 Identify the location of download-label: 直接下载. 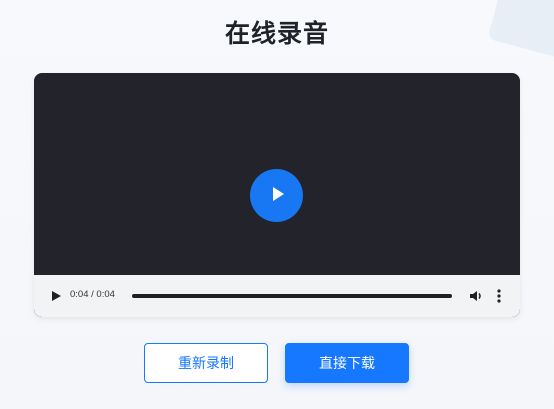
(347, 364).